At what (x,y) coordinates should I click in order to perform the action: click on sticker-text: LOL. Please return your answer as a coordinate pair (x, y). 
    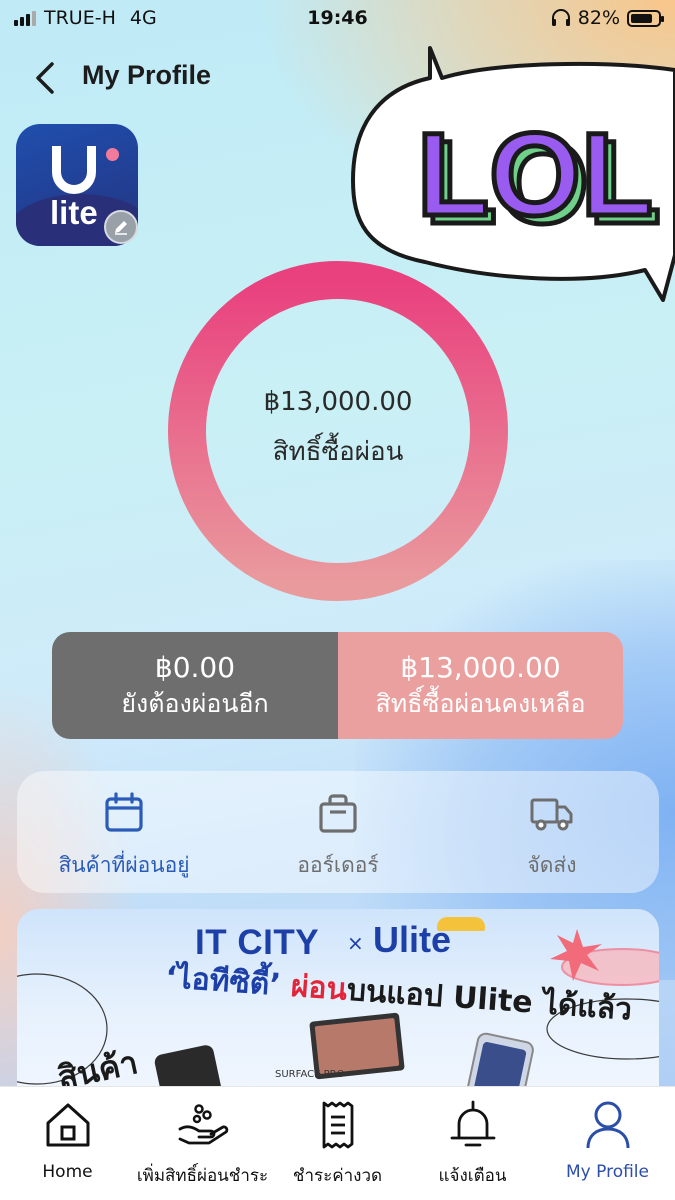
    Looking at the image, I should click on (535, 175).